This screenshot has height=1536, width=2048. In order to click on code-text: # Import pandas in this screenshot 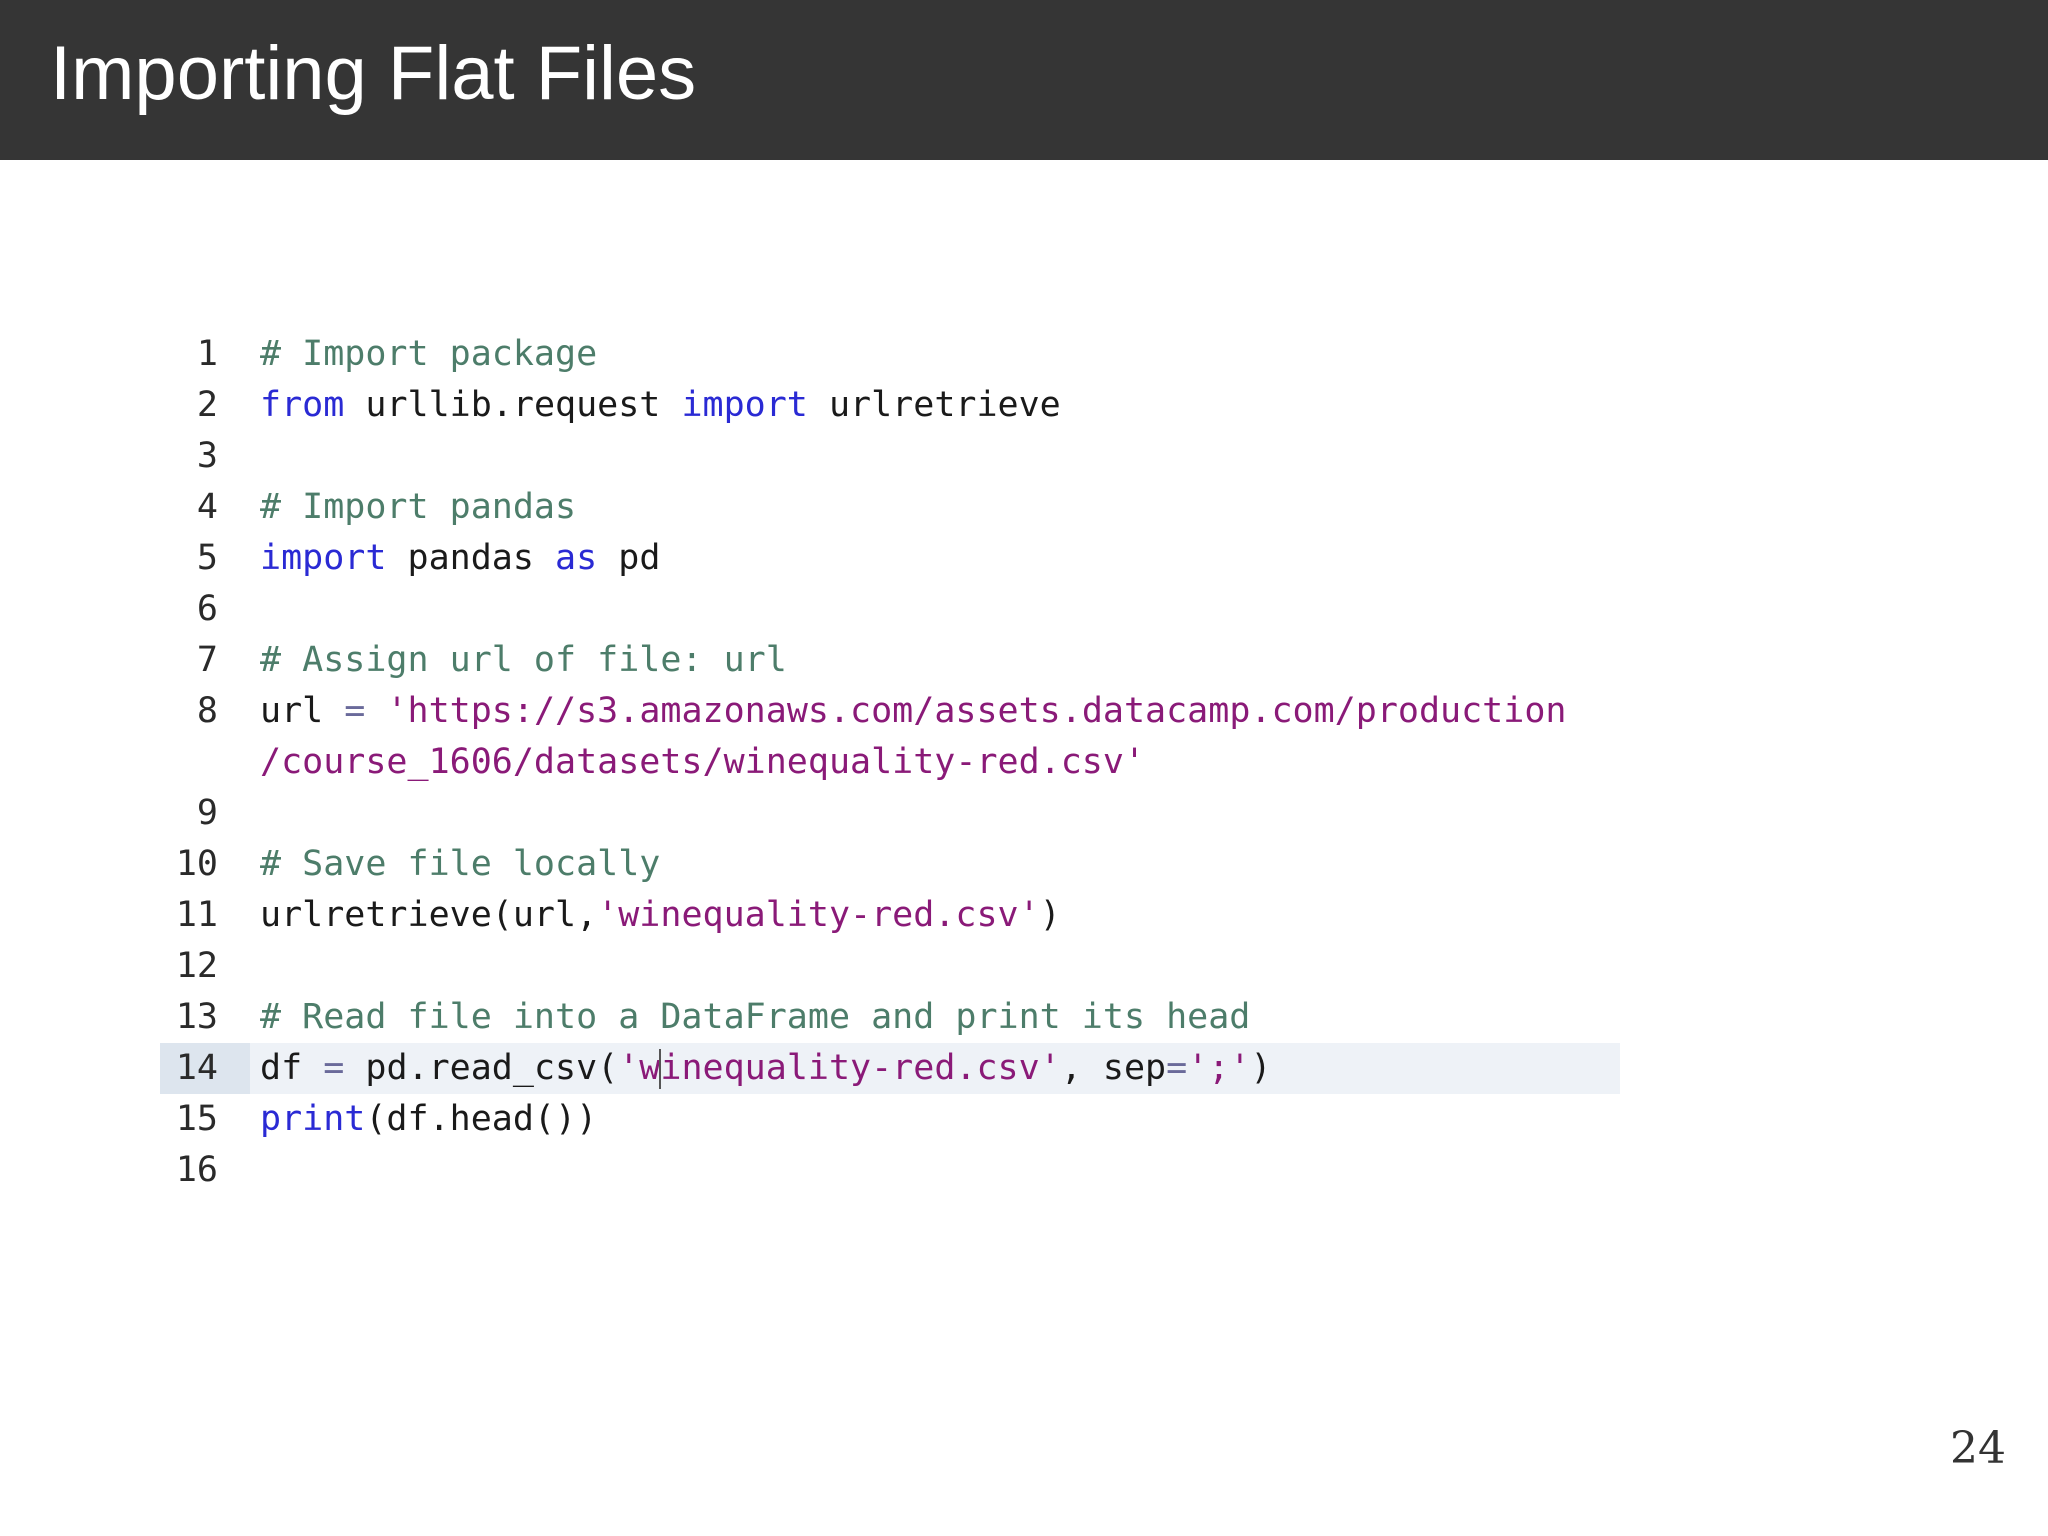, I will do `click(418, 507)`.